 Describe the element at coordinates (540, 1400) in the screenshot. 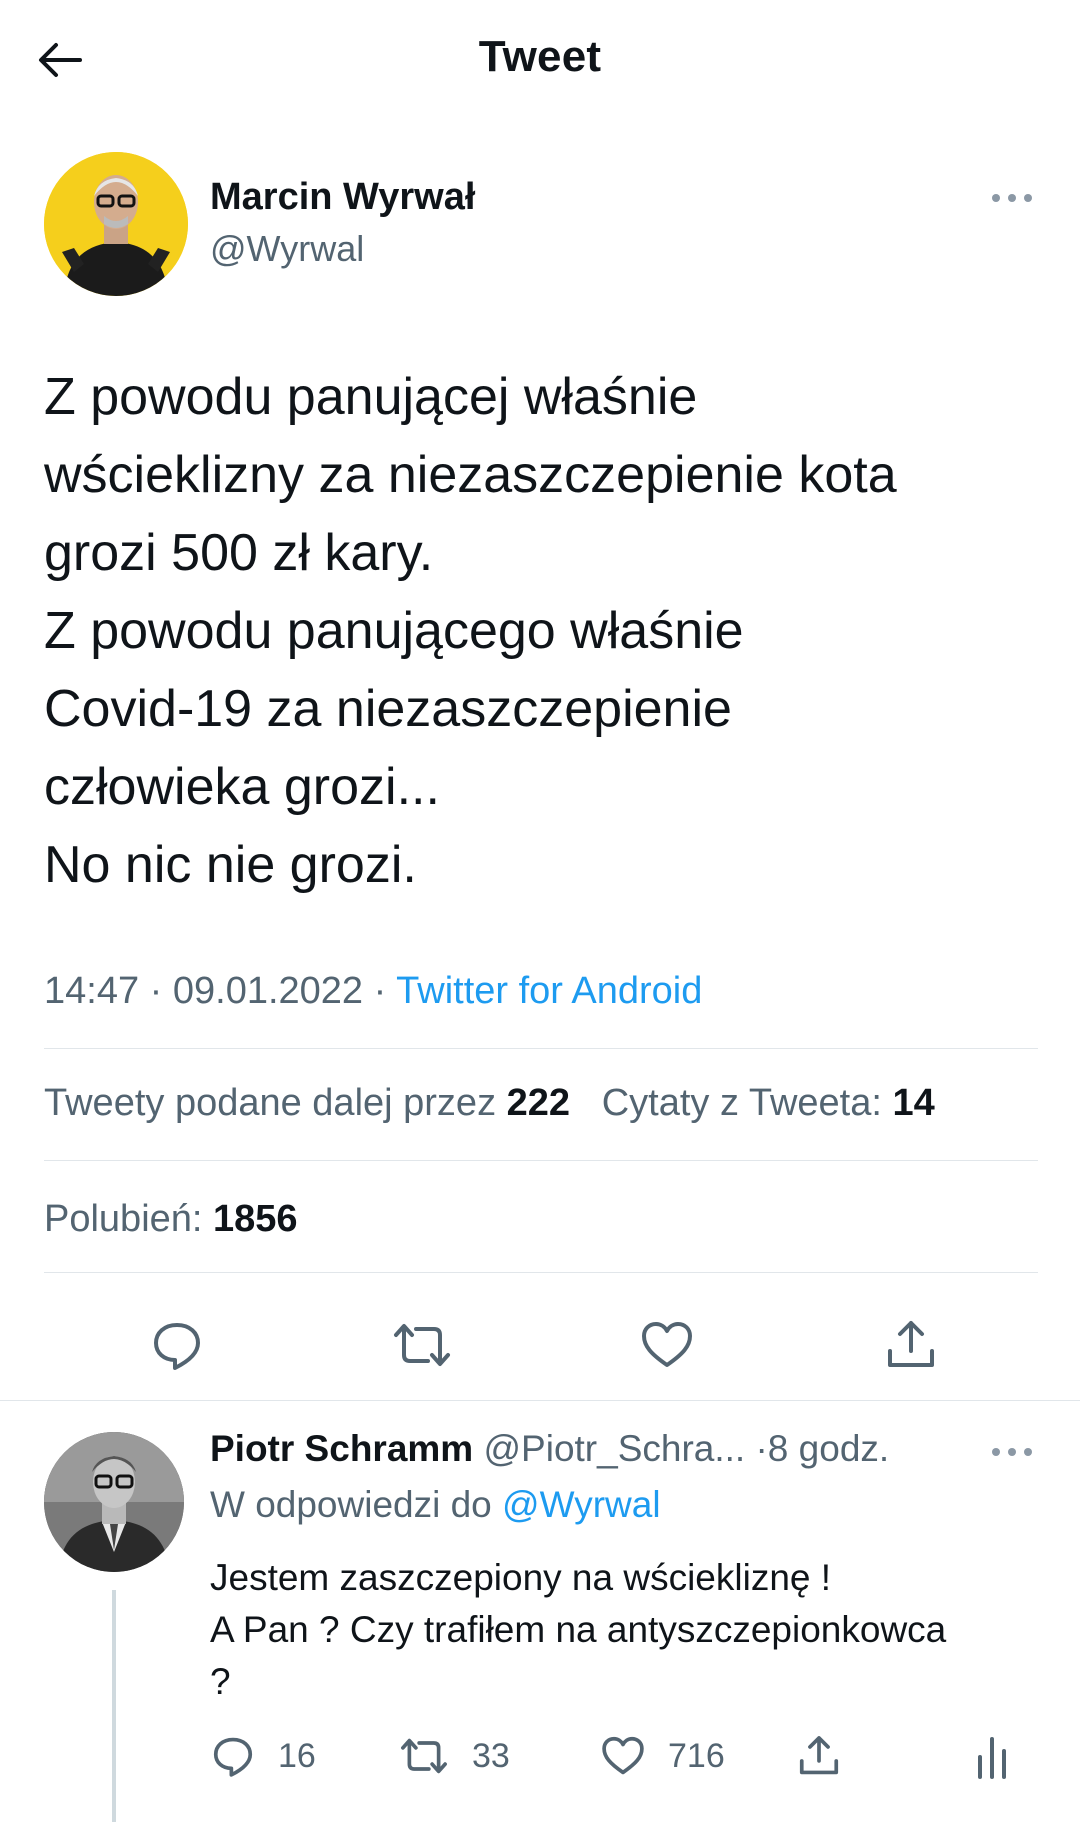

I see `section-separator` at that location.